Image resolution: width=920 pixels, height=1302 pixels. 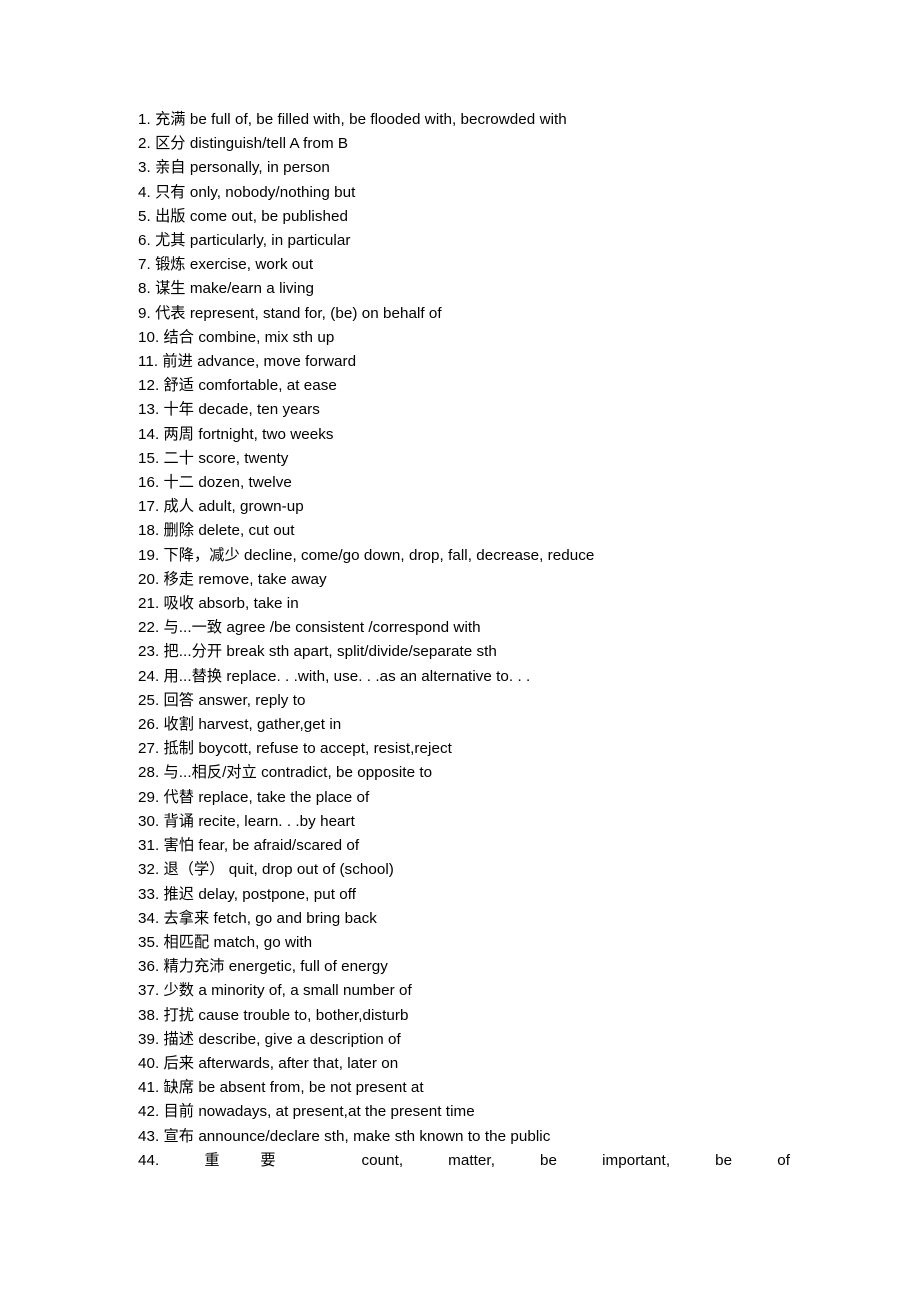 I want to click on item-gloss: replace, take the place of, so click(x=284, y=797).